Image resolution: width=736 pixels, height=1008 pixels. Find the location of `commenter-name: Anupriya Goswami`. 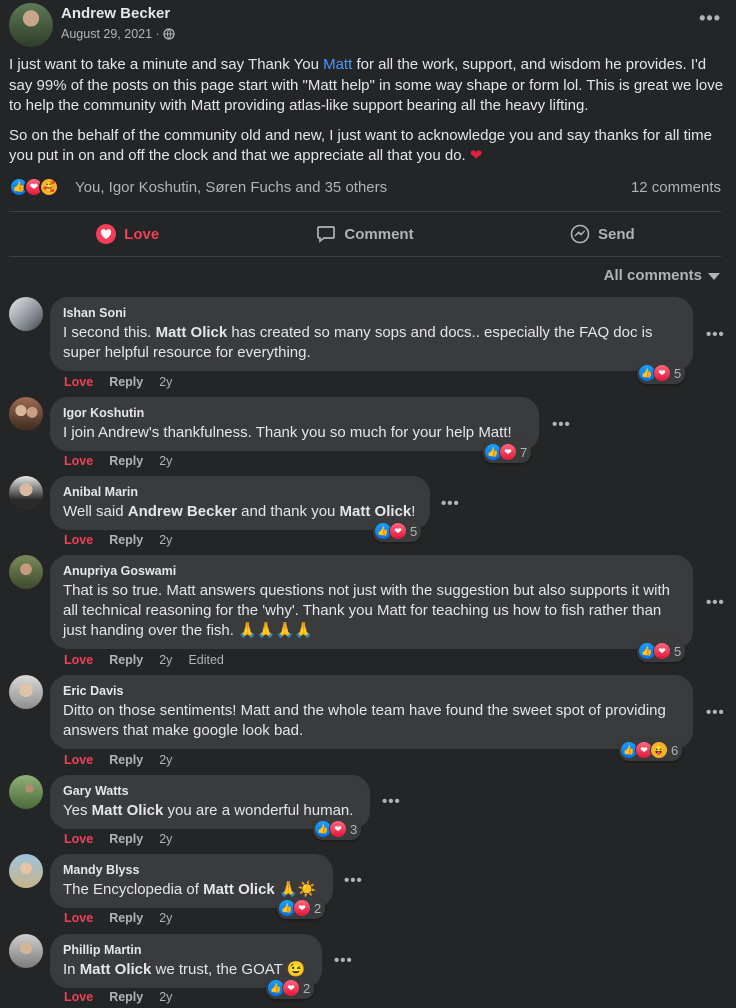

commenter-name: Anupriya Goswami is located at coordinates (372, 571).